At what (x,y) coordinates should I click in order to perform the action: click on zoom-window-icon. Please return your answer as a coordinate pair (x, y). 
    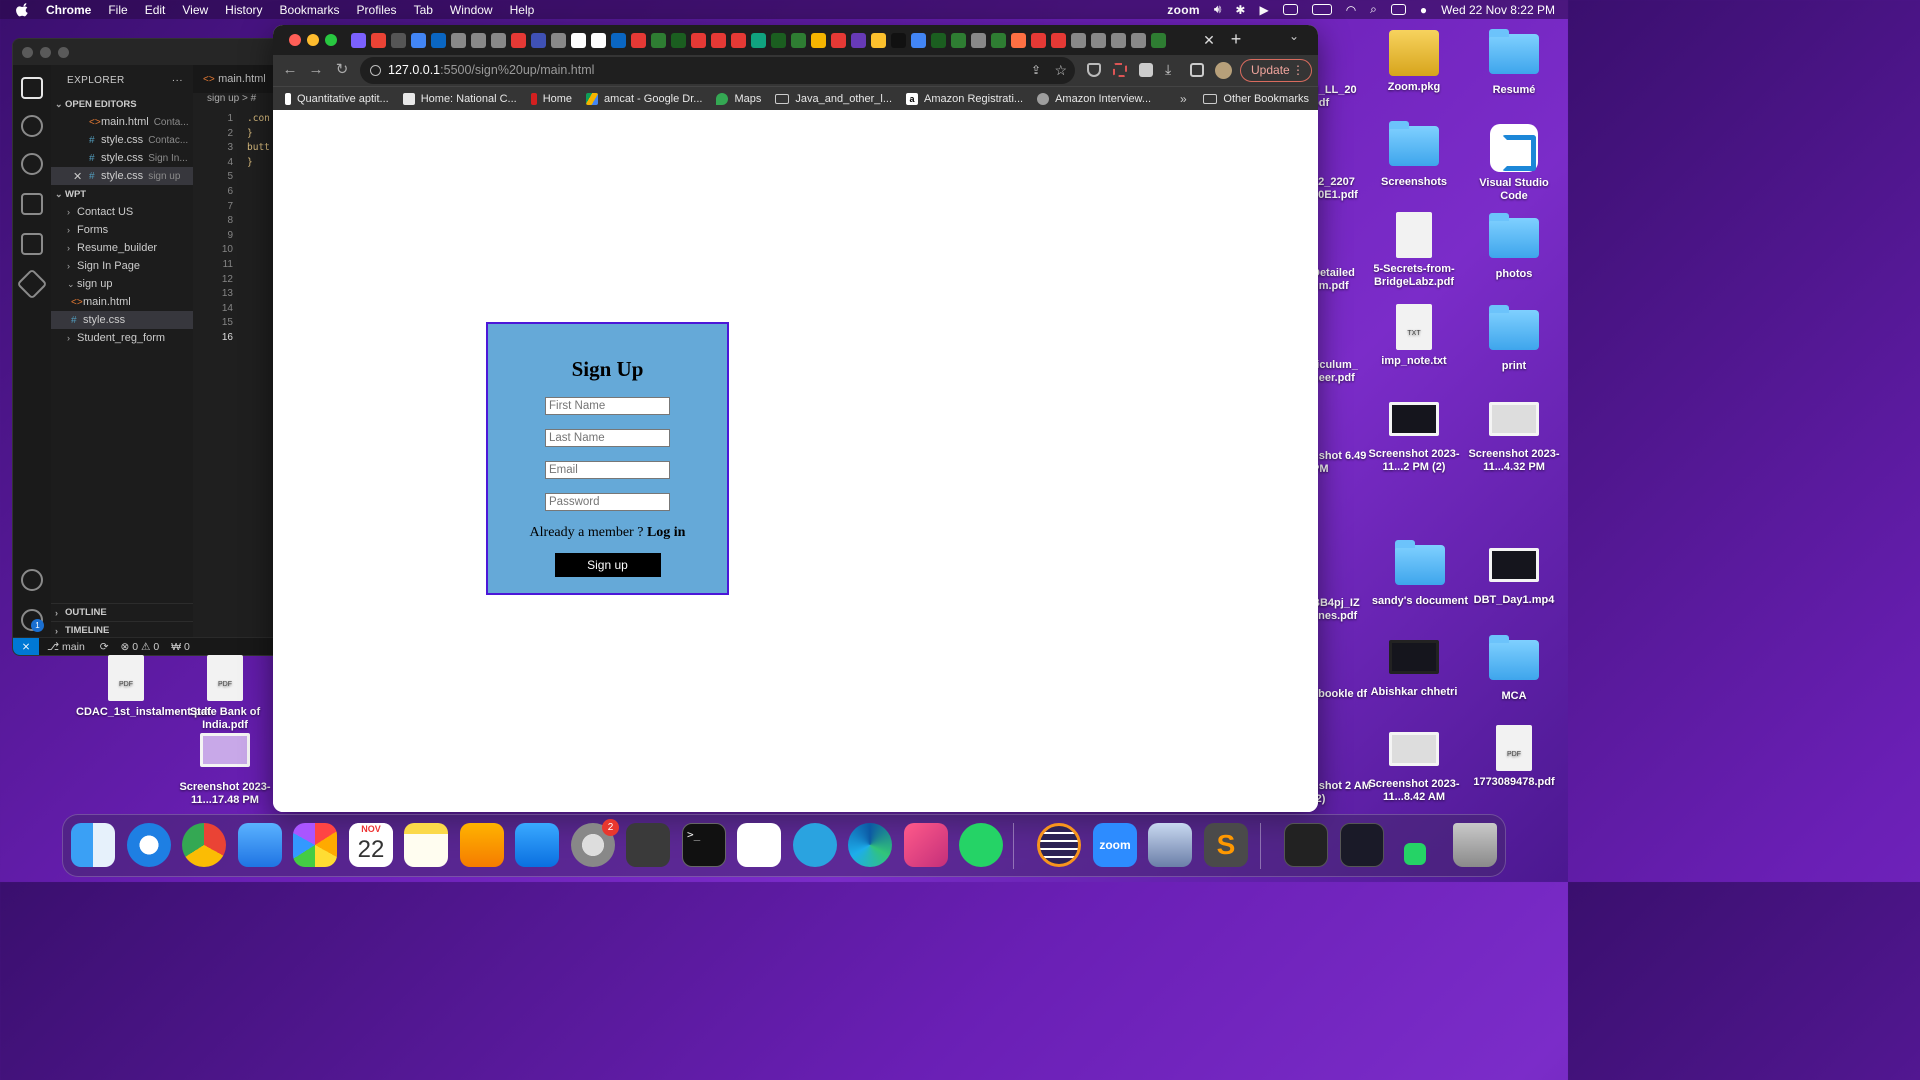
    Looking at the image, I should click on (331, 40).